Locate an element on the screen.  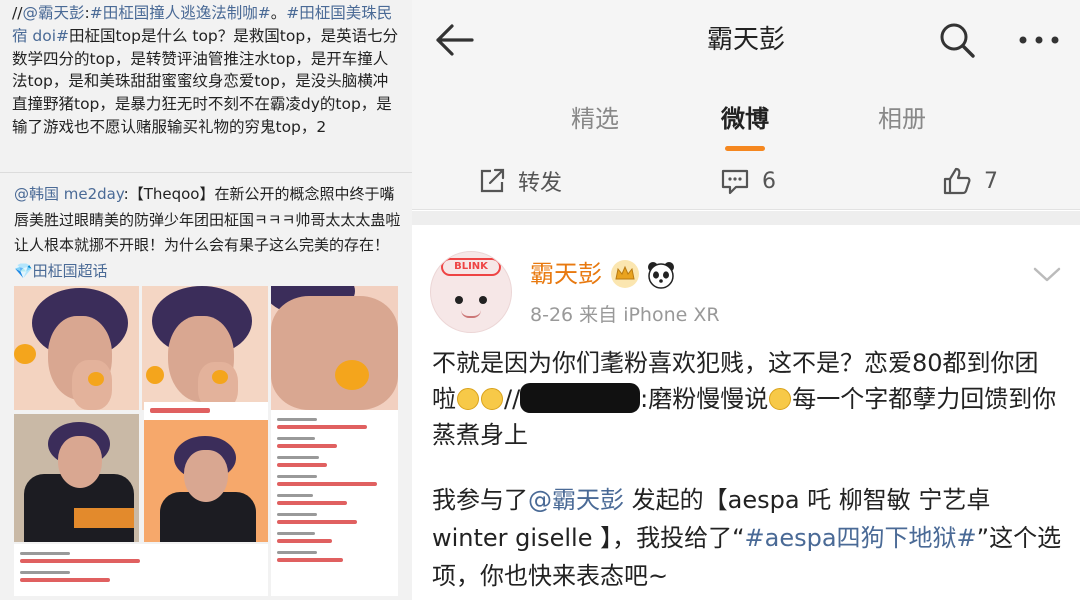
section-gap is located at coordinates (746, 218).